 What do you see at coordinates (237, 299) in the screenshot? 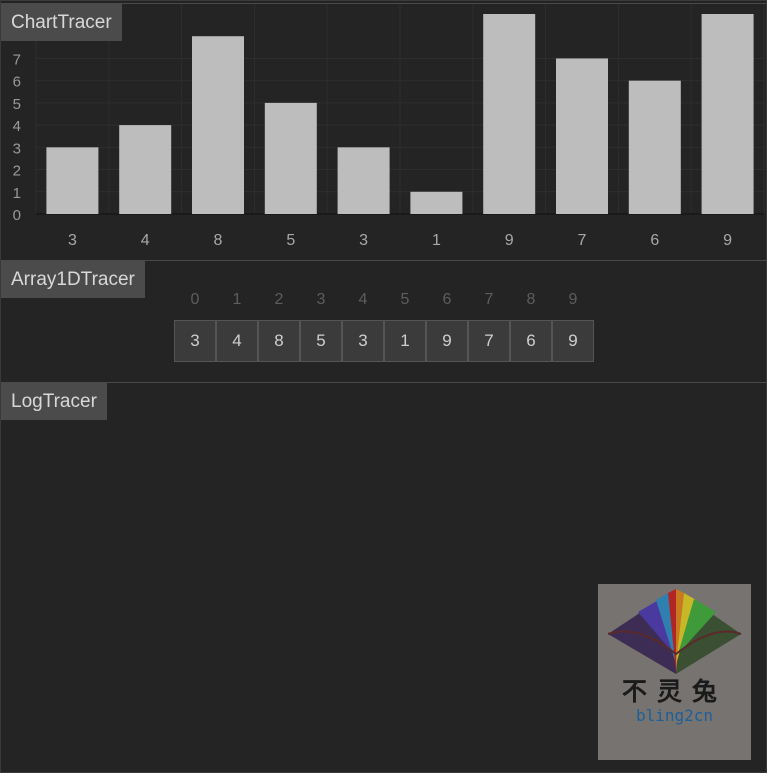
I see `array-index-label: 1` at bounding box center [237, 299].